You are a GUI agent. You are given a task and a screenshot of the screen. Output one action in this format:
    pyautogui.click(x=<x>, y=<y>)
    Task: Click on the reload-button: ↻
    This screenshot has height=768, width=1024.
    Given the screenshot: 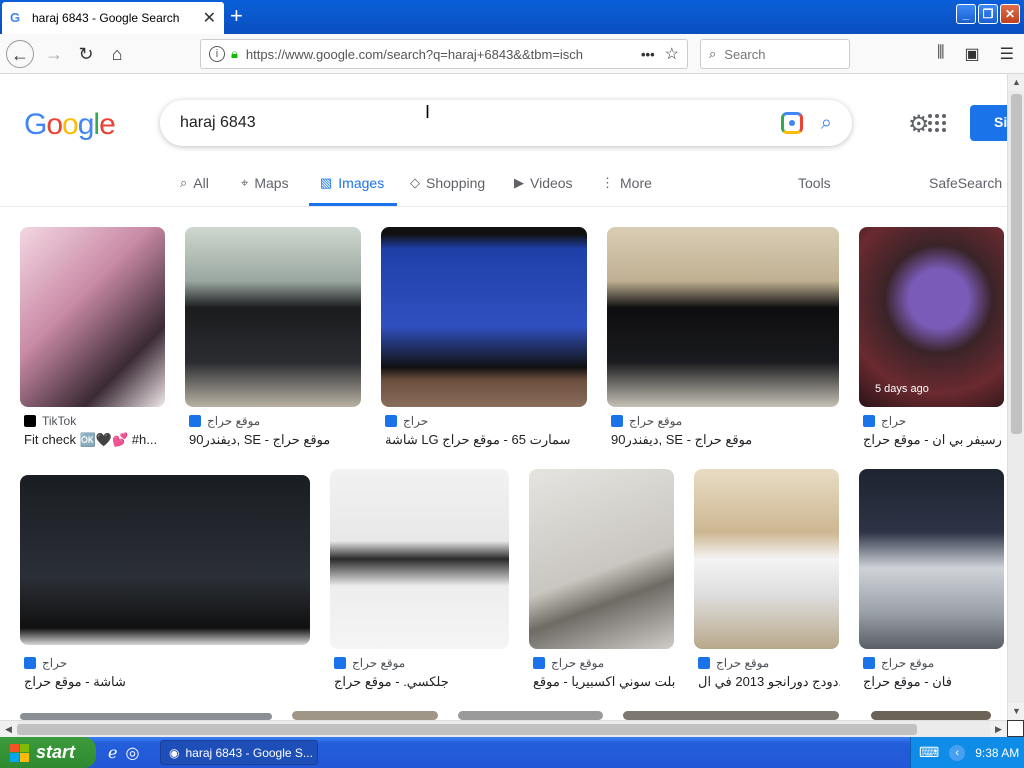 What is the action you would take?
    pyautogui.click(x=86, y=54)
    